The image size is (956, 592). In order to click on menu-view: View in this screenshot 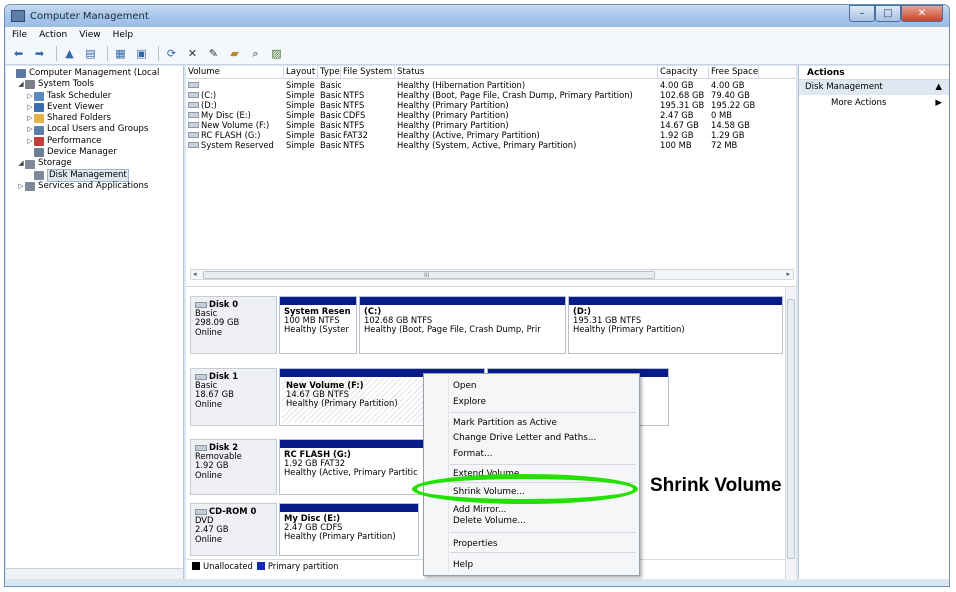, I will do `click(89, 35)`.